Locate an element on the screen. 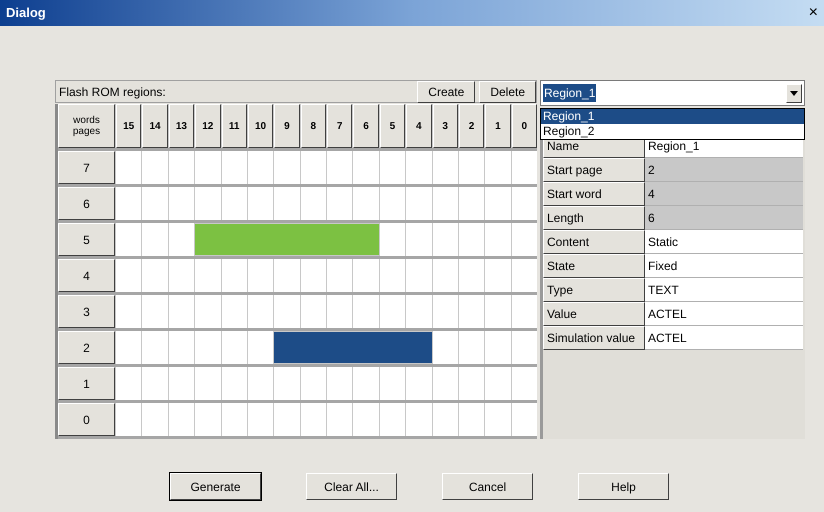  dropdown-option: Region_1 is located at coordinates (672, 116).